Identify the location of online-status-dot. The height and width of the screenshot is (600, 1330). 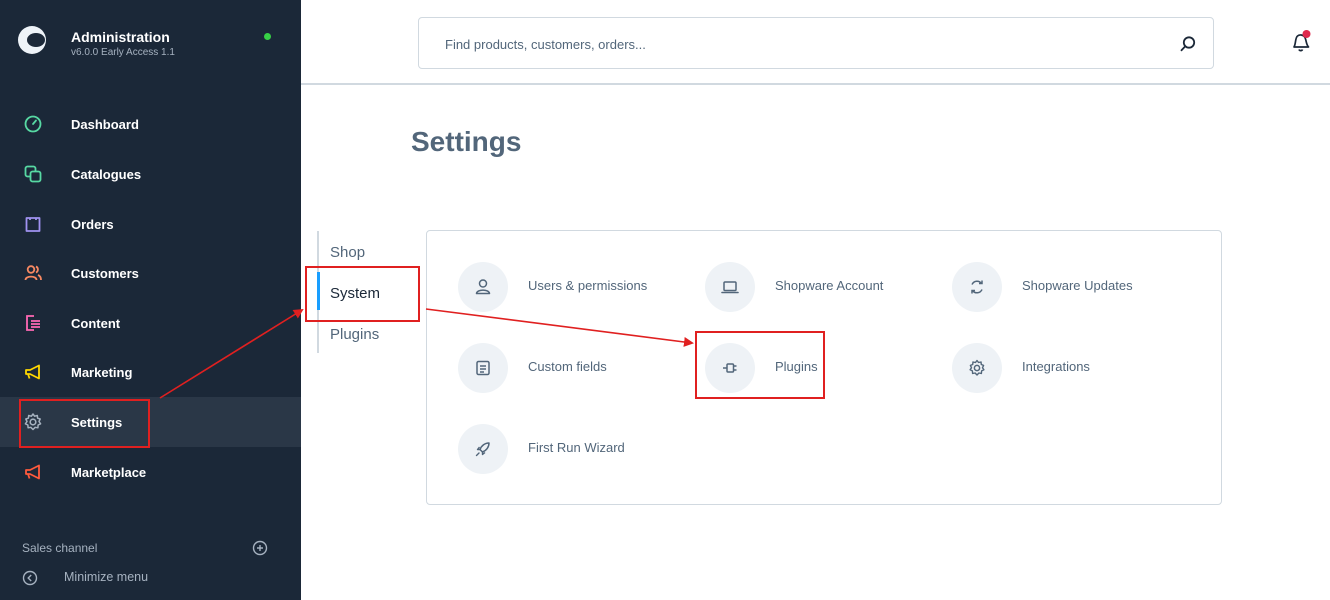
(267, 36).